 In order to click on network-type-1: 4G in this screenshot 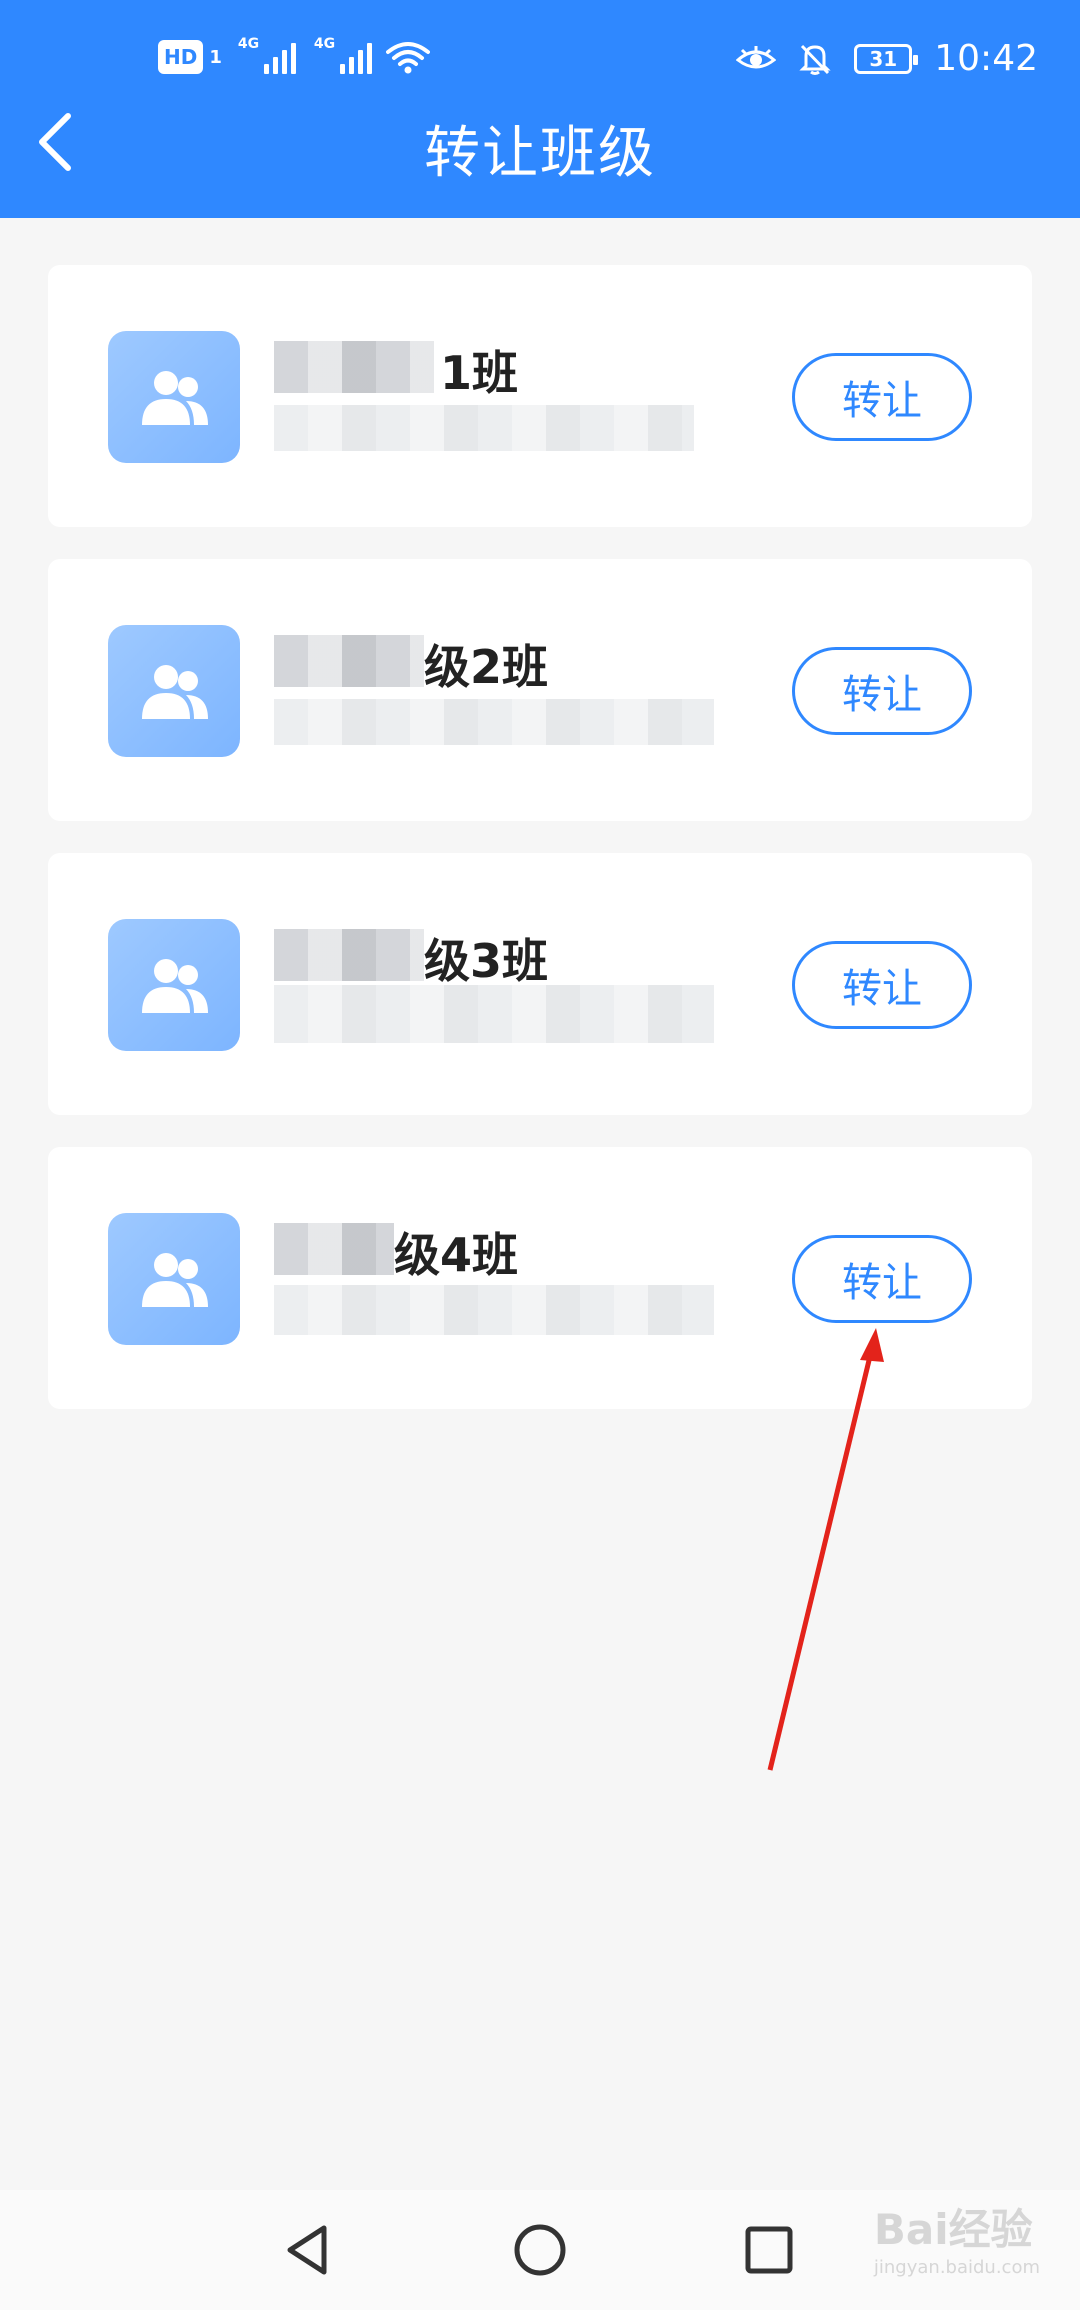, I will do `click(248, 44)`.